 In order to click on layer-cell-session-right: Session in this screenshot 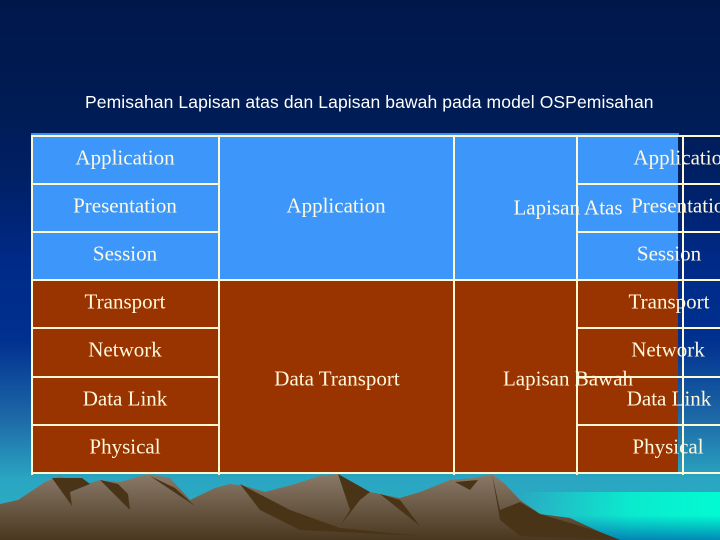, I will do `click(669, 253)`.